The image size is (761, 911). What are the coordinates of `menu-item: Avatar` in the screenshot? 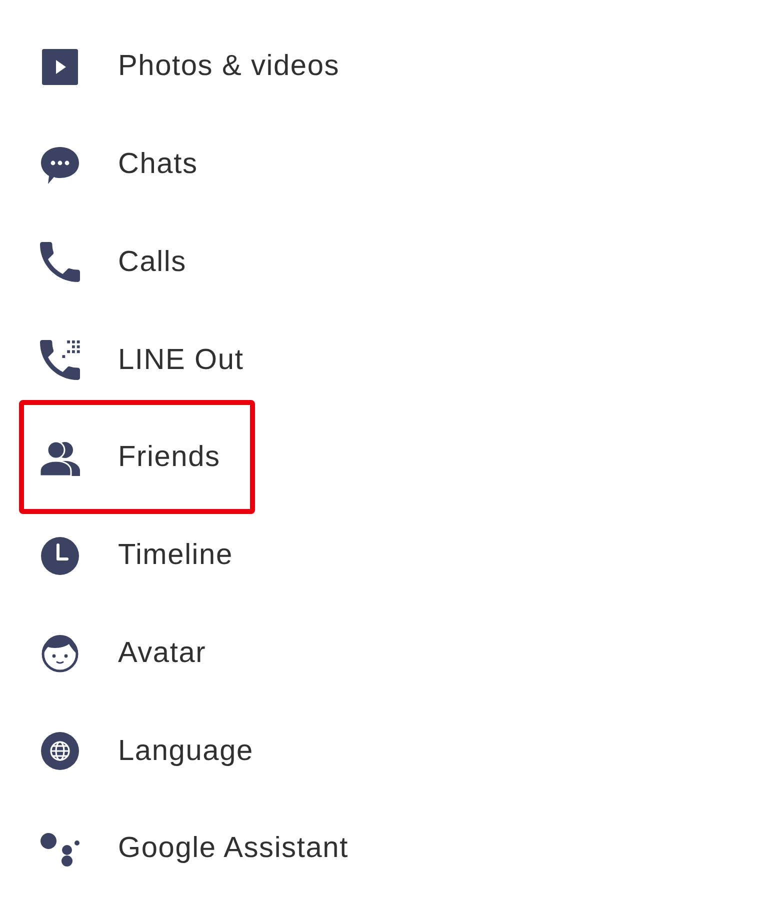 It's located at (380, 653).